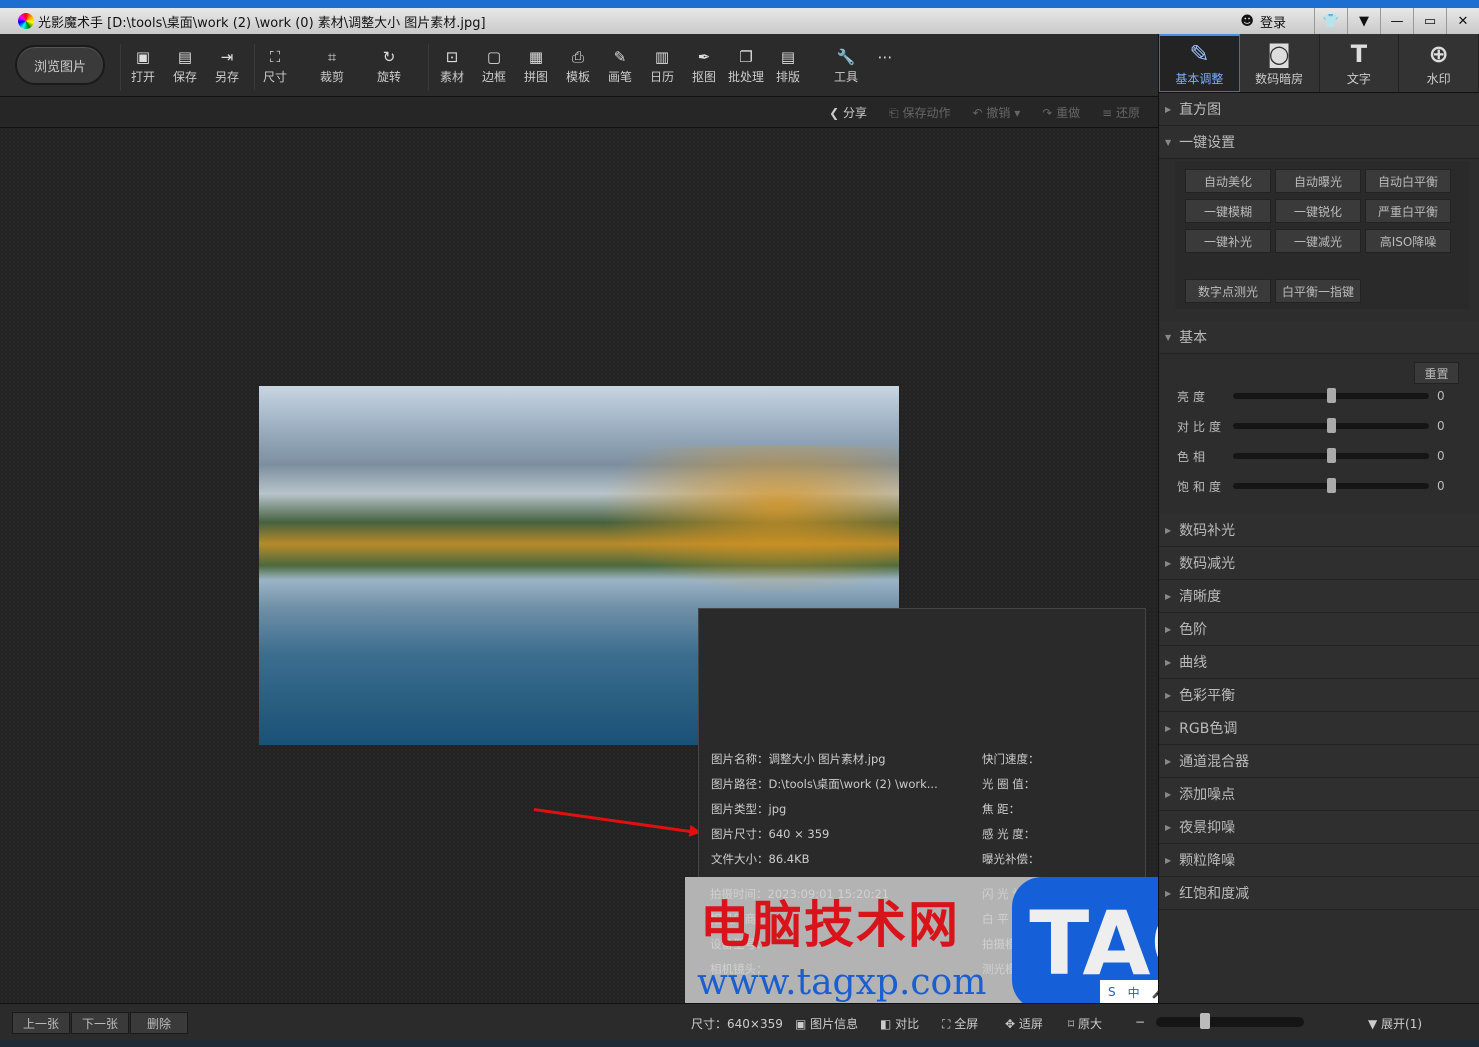  Describe the element at coordinates (1085, 1023) in the screenshot. I see `original-size-button: ⌑ 原大` at that location.